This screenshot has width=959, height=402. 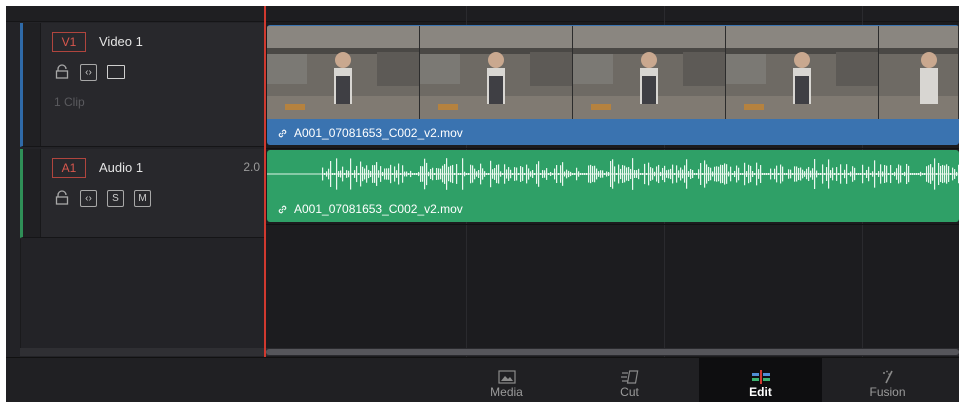 I want to click on track-name-audio: Audio 1, so click(x=121, y=167).